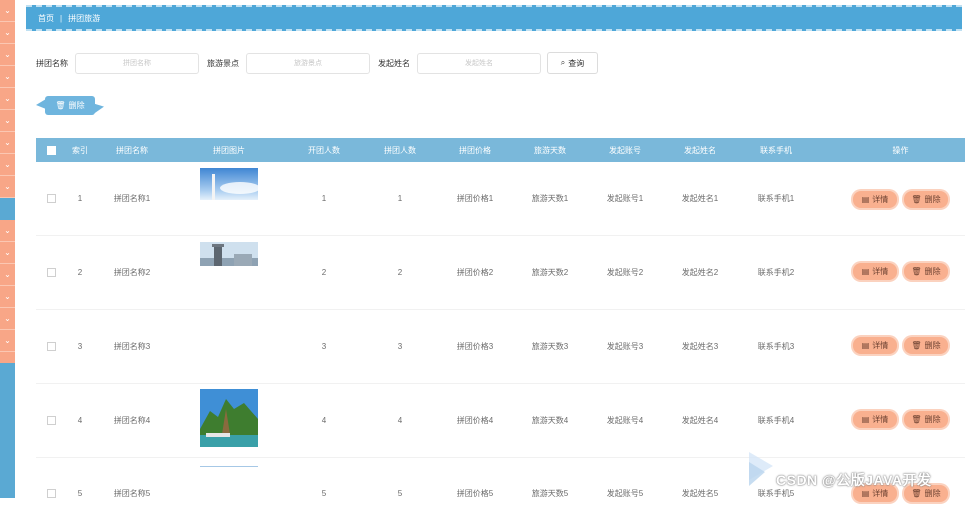  I want to click on cell-days: 旅游天数4, so click(550, 420).